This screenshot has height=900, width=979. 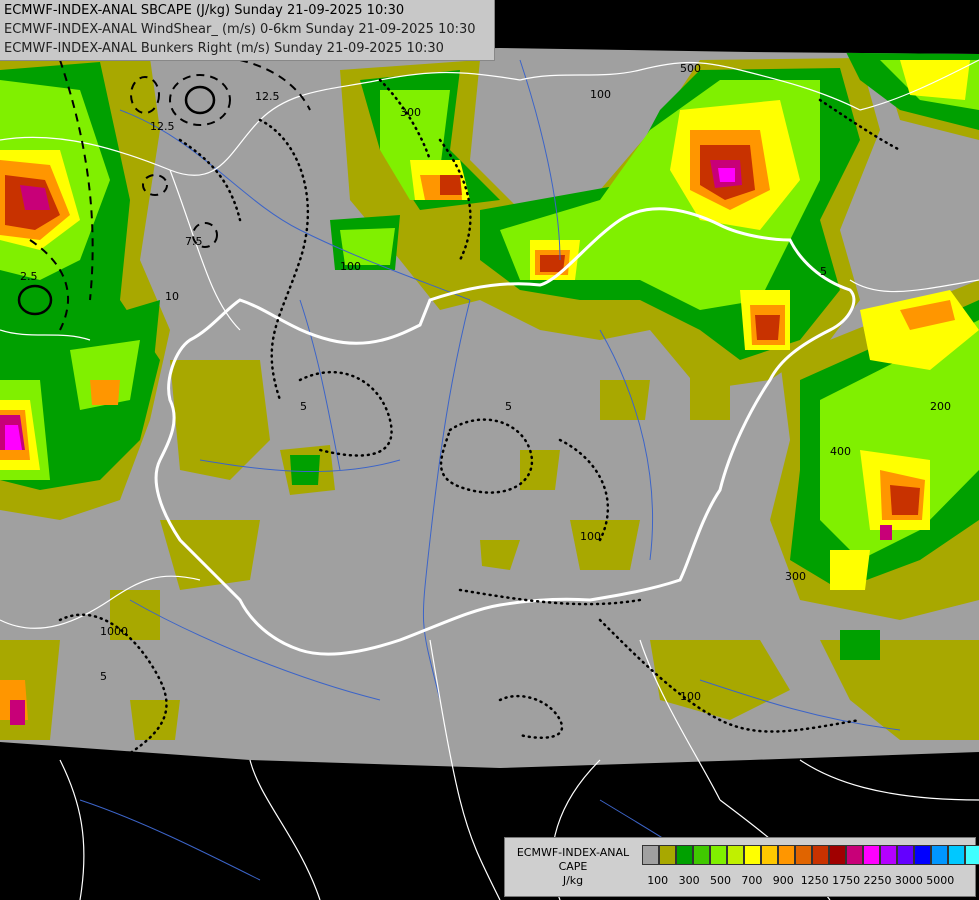 I want to click on label-shear-12-5: 12.5, so click(x=162, y=126).